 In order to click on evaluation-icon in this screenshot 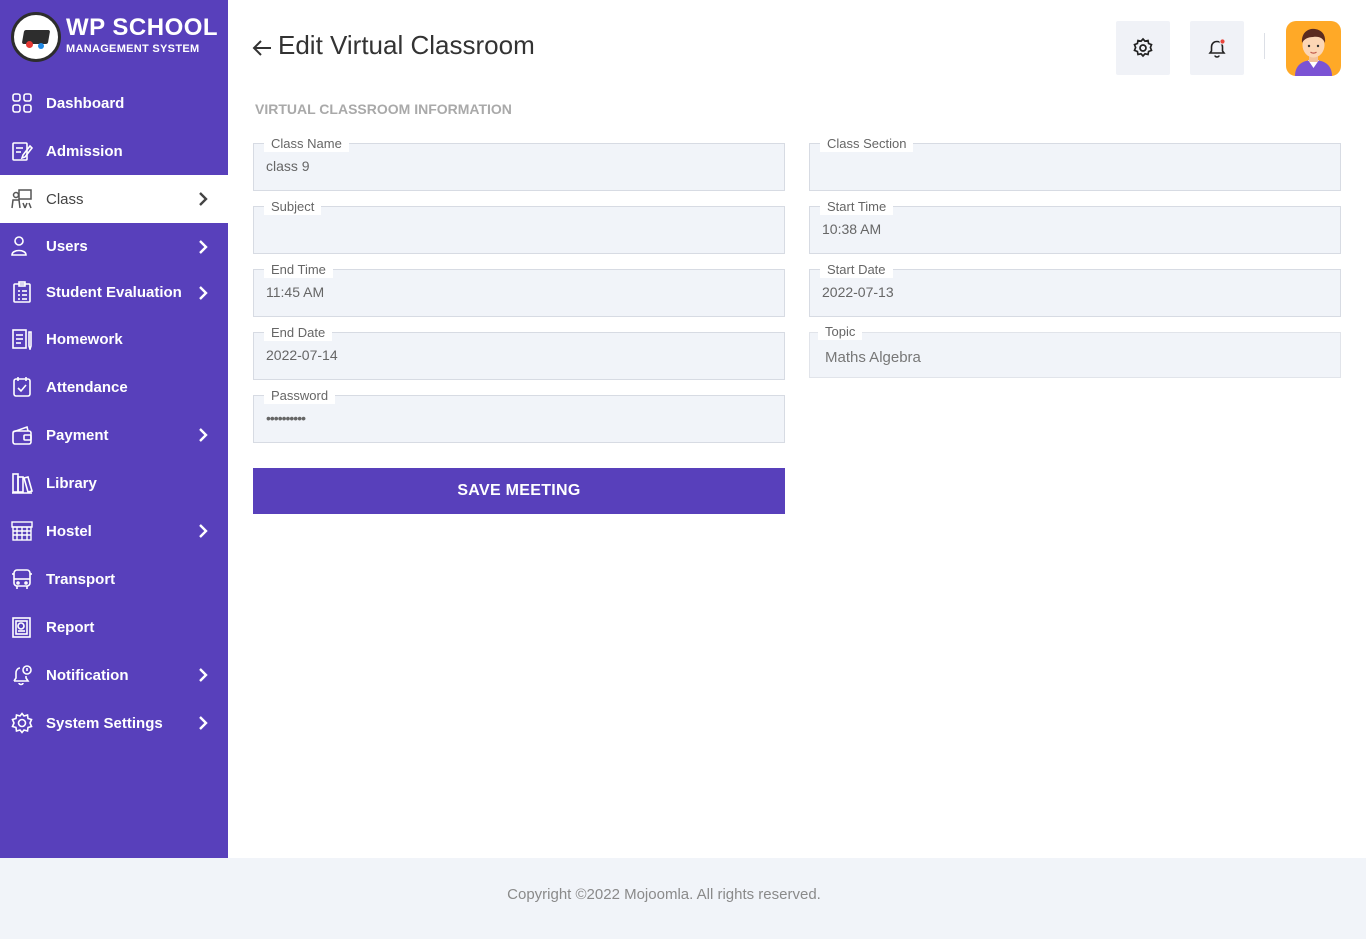, I will do `click(22, 292)`.